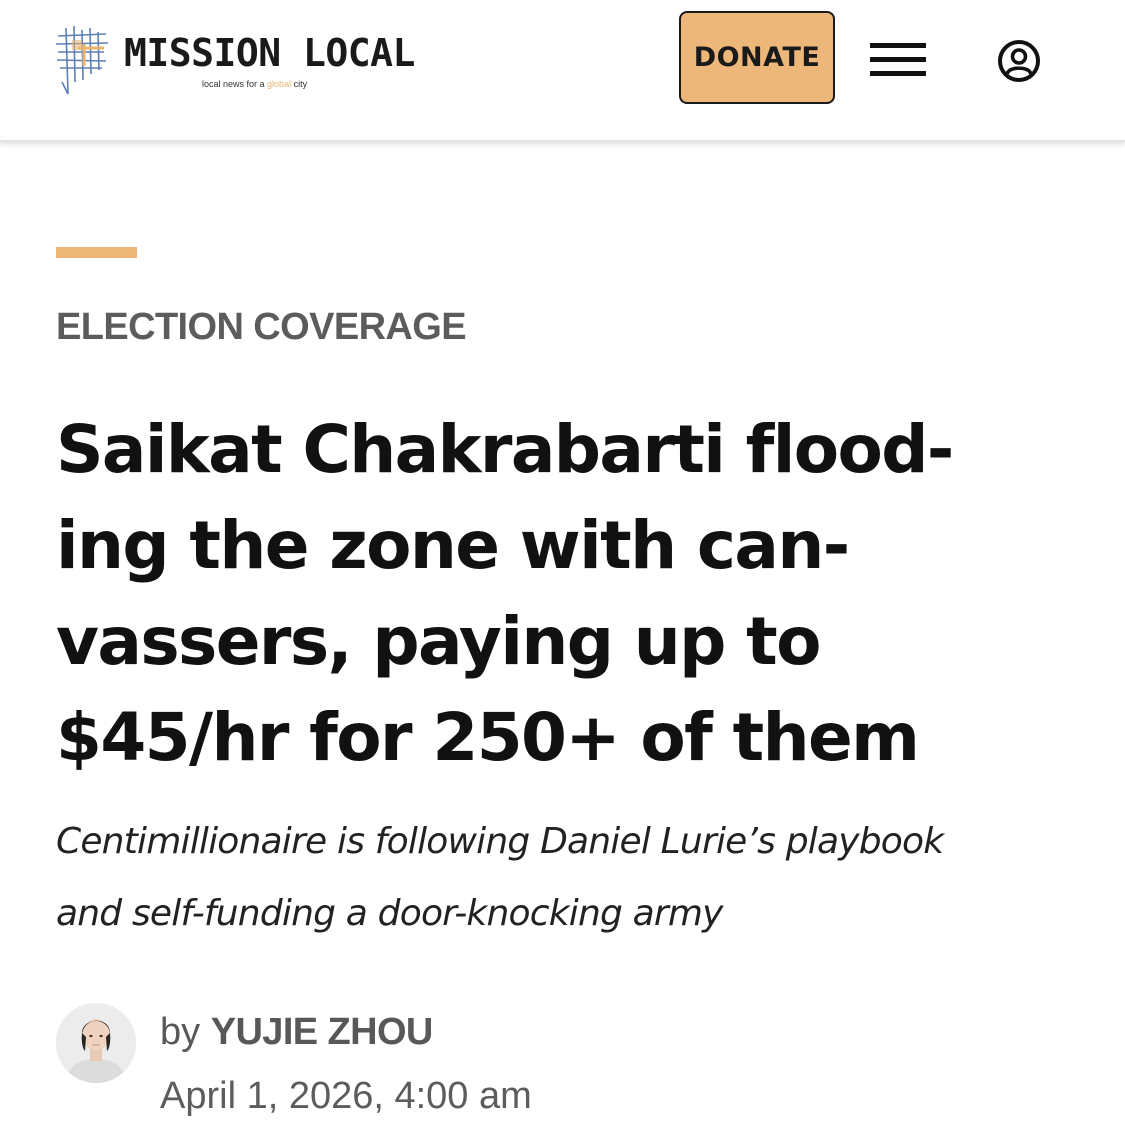 This screenshot has width=1125, height=1144. Describe the element at coordinates (505, 449) in the screenshot. I see `headline-line: Saikat Chakrabarti flood-` at that location.